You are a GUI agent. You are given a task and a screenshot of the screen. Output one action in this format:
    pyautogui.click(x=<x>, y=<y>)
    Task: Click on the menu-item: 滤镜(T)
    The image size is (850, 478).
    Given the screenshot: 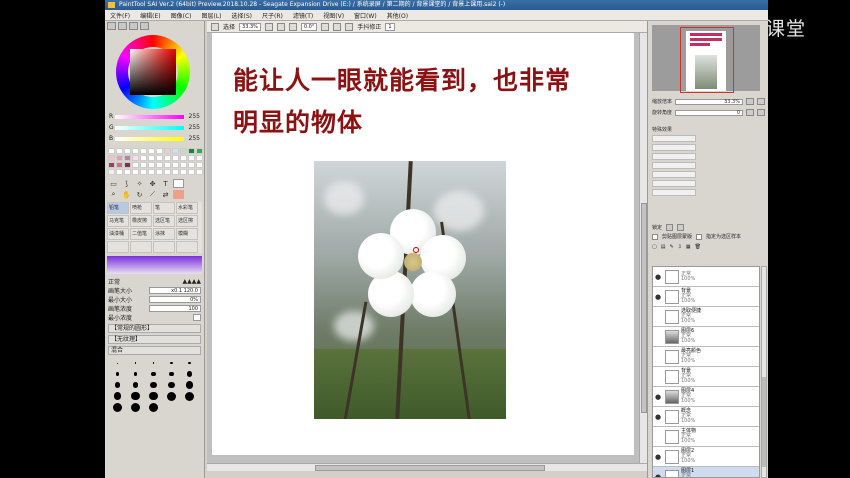 What is the action you would take?
    pyautogui.click(x=303, y=15)
    